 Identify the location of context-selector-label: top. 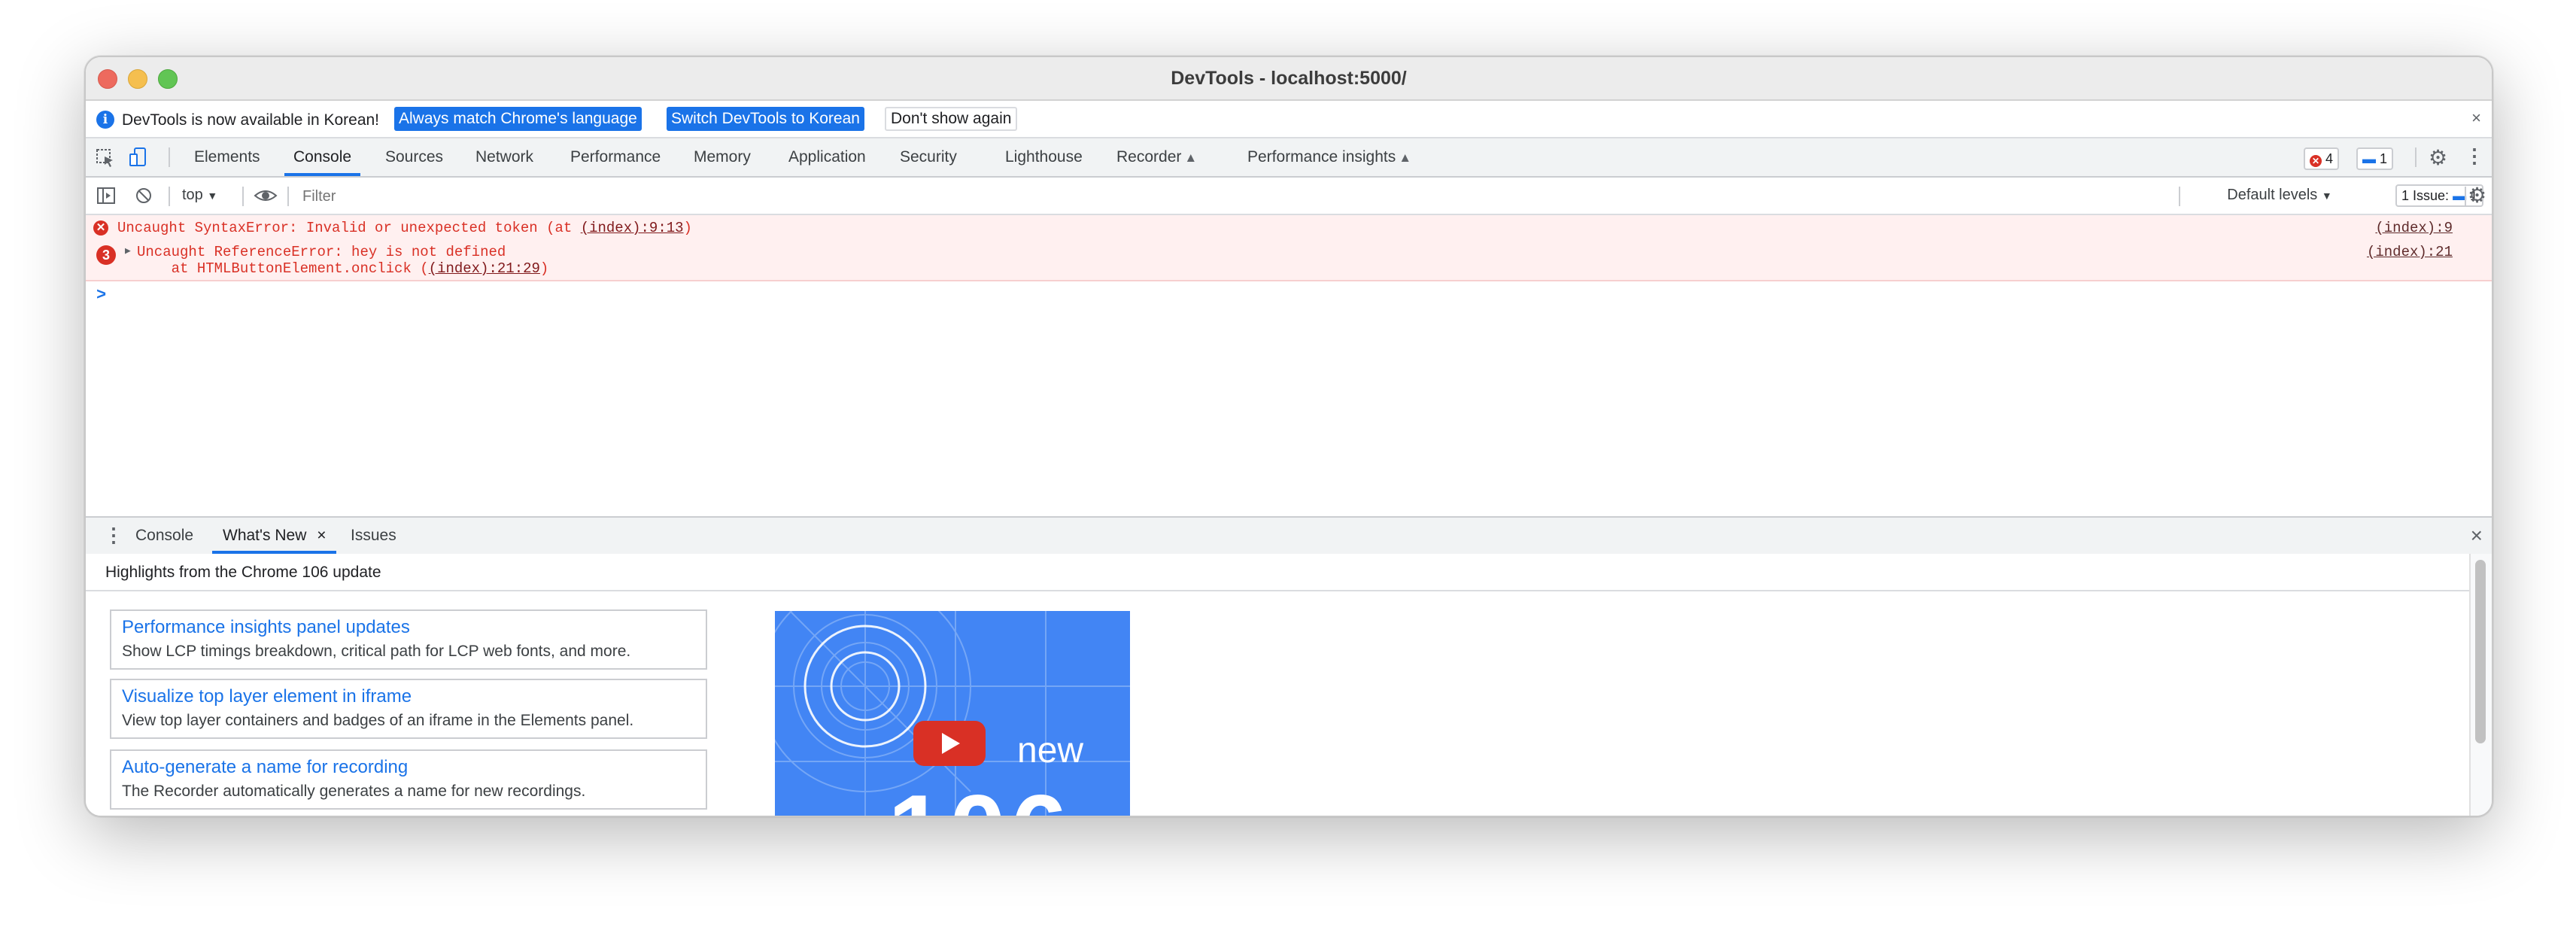
(192, 195).